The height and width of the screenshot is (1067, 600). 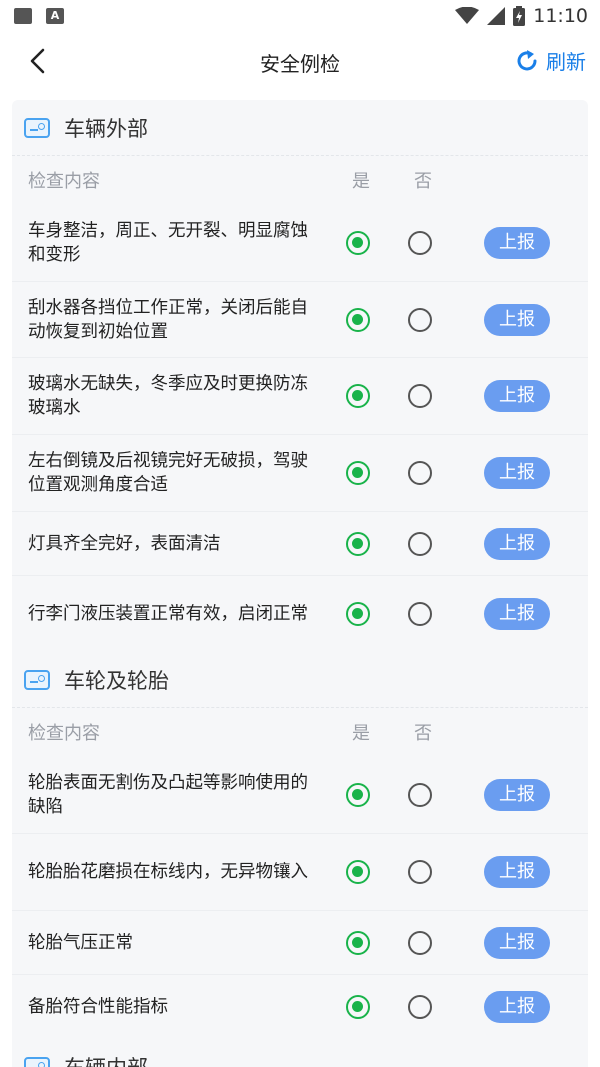 I want to click on section-header: 车辆内部, so click(x=300, y=1053).